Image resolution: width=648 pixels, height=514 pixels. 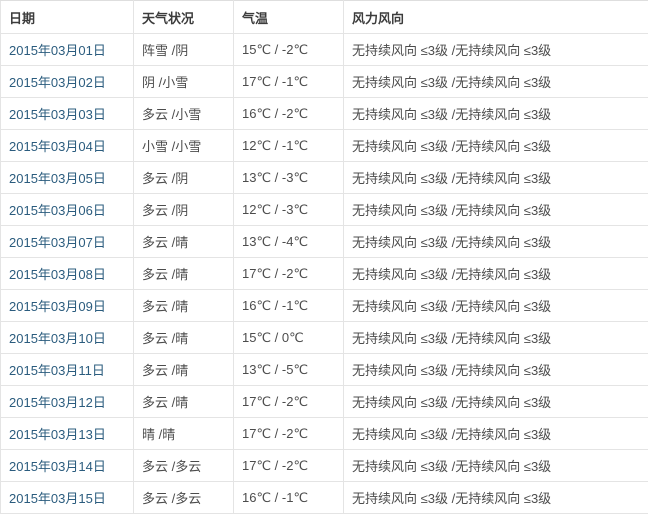 I want to click on date-cell: 2015年03月14日, so click(x=67, y=466).